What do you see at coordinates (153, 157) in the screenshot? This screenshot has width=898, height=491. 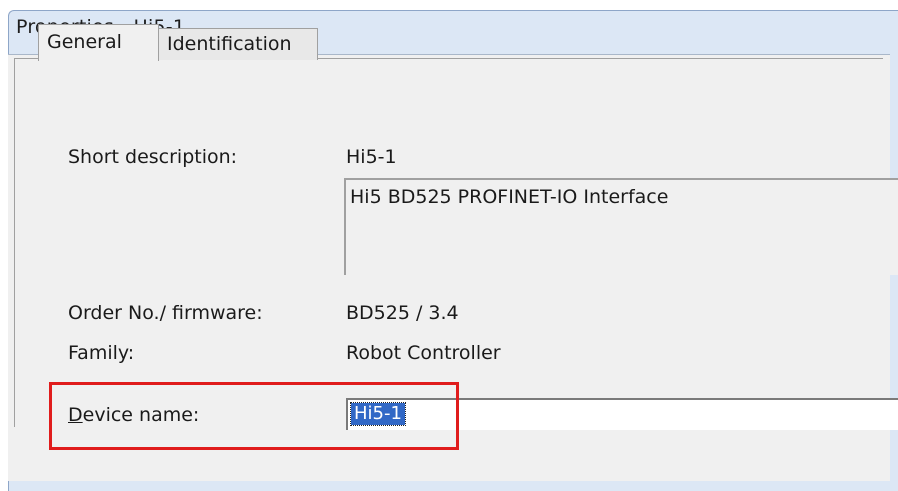 I see `short-description-label: Short description:` at bounding box center [153, 157].